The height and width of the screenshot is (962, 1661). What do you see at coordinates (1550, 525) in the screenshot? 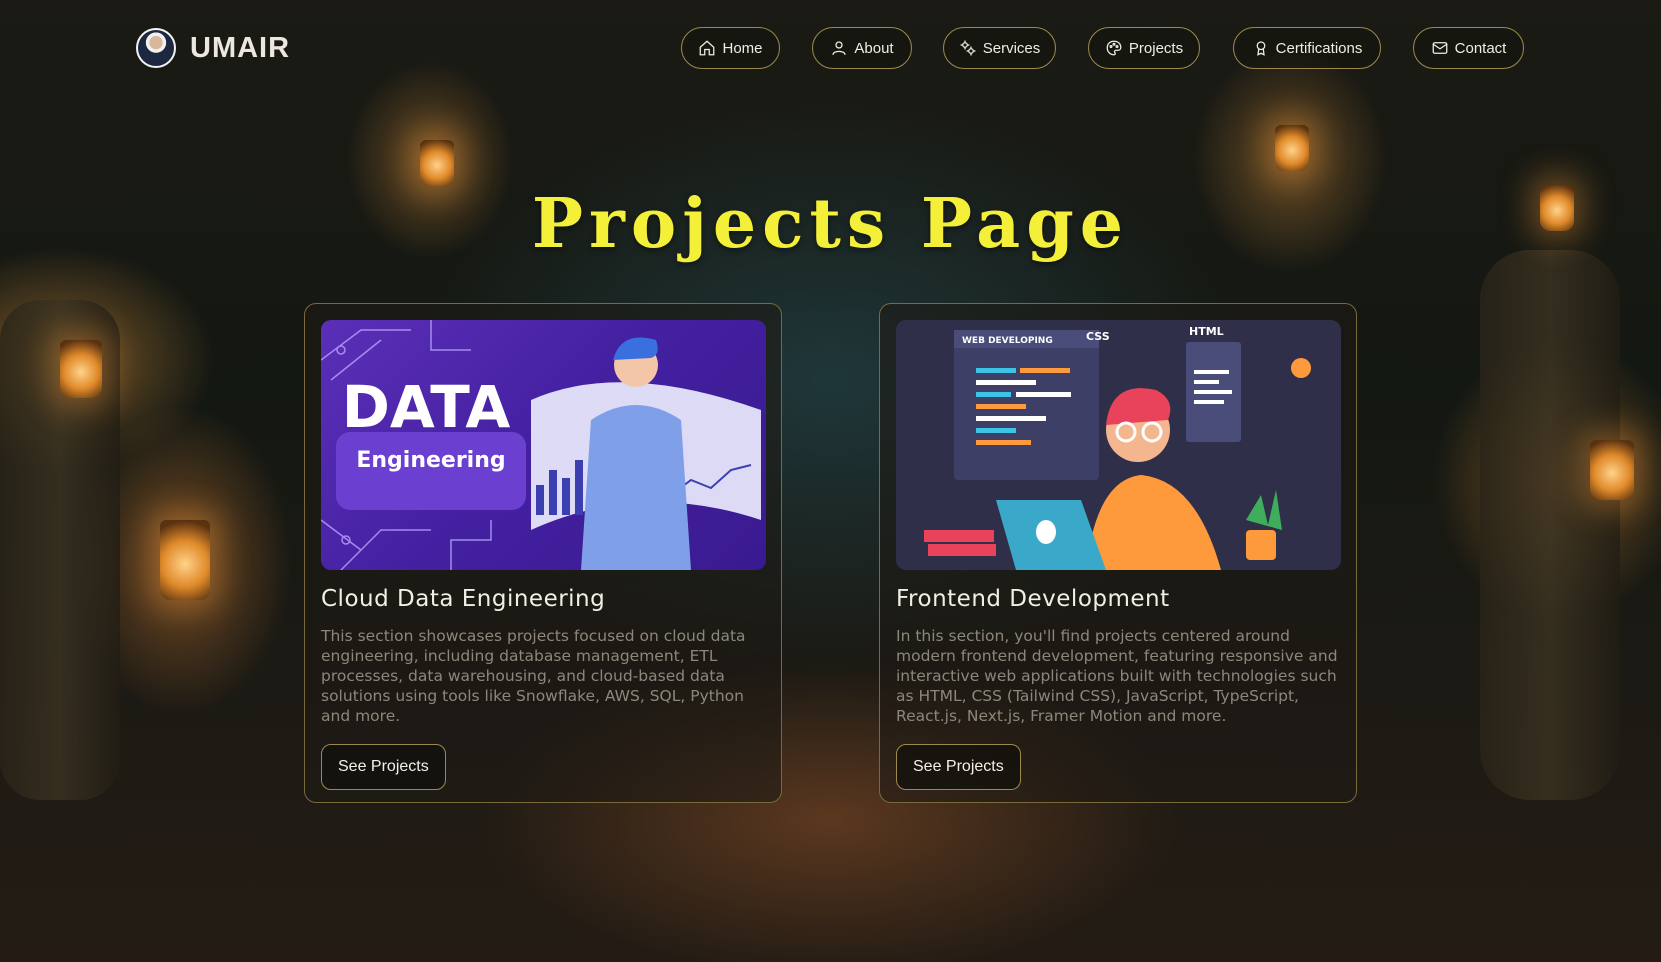
I see `tree-trunk-right` at bounding box center [1550, 525].